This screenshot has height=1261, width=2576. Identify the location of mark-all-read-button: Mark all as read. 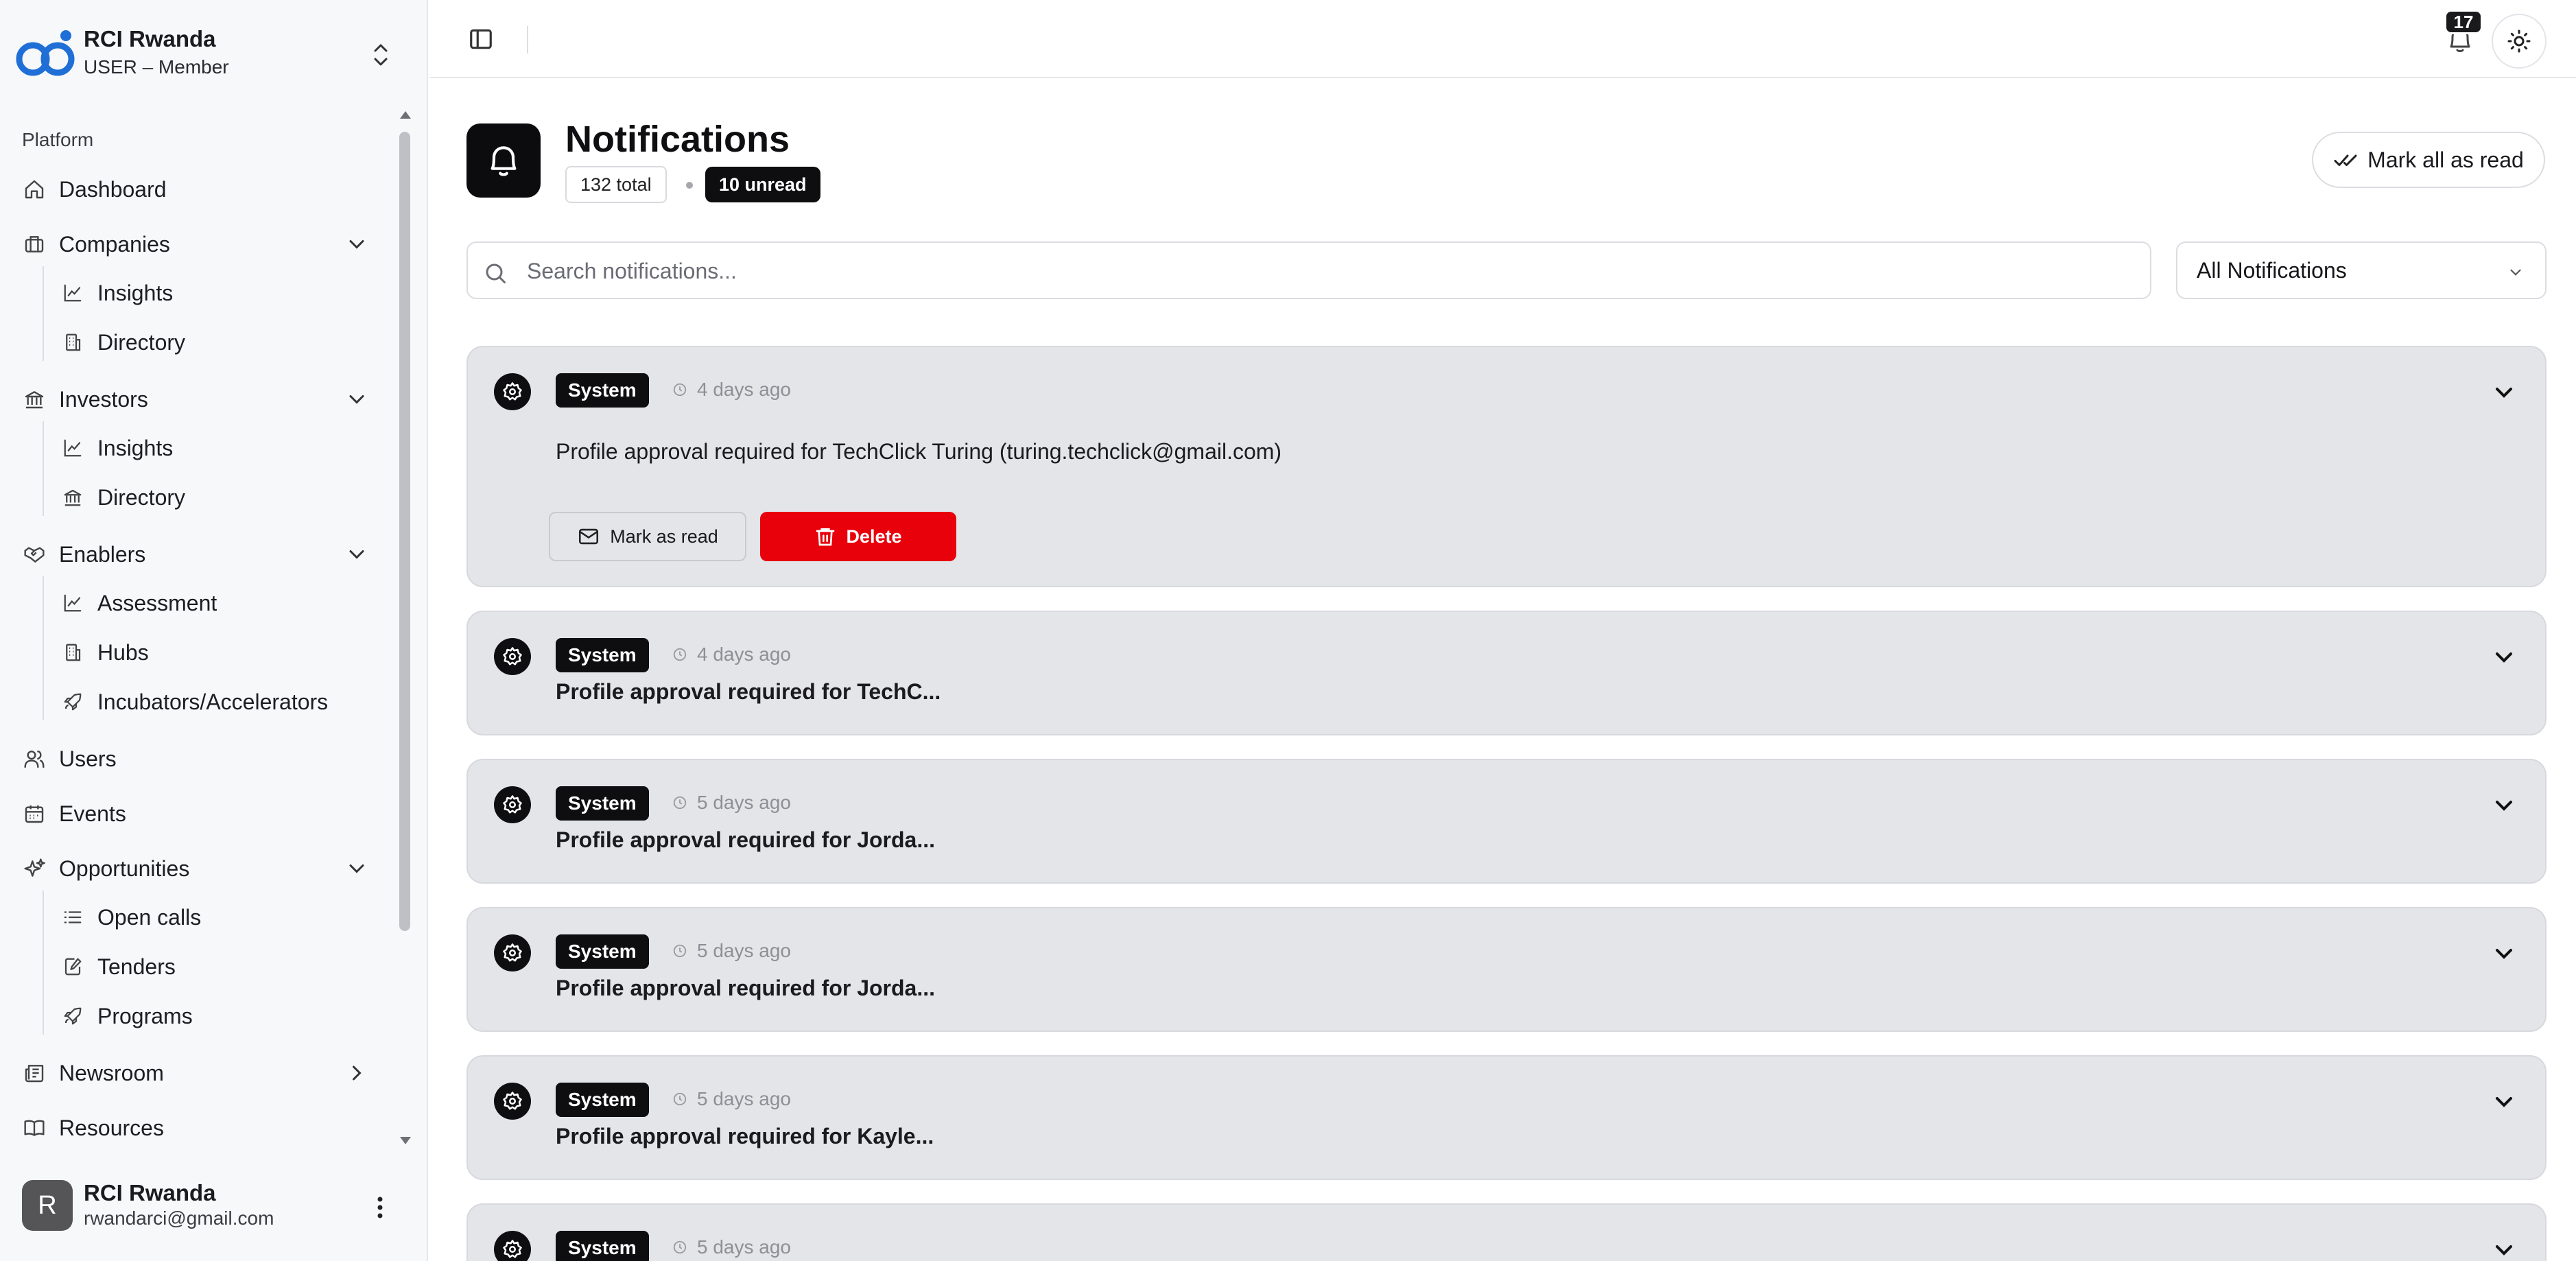
(2428, 160).